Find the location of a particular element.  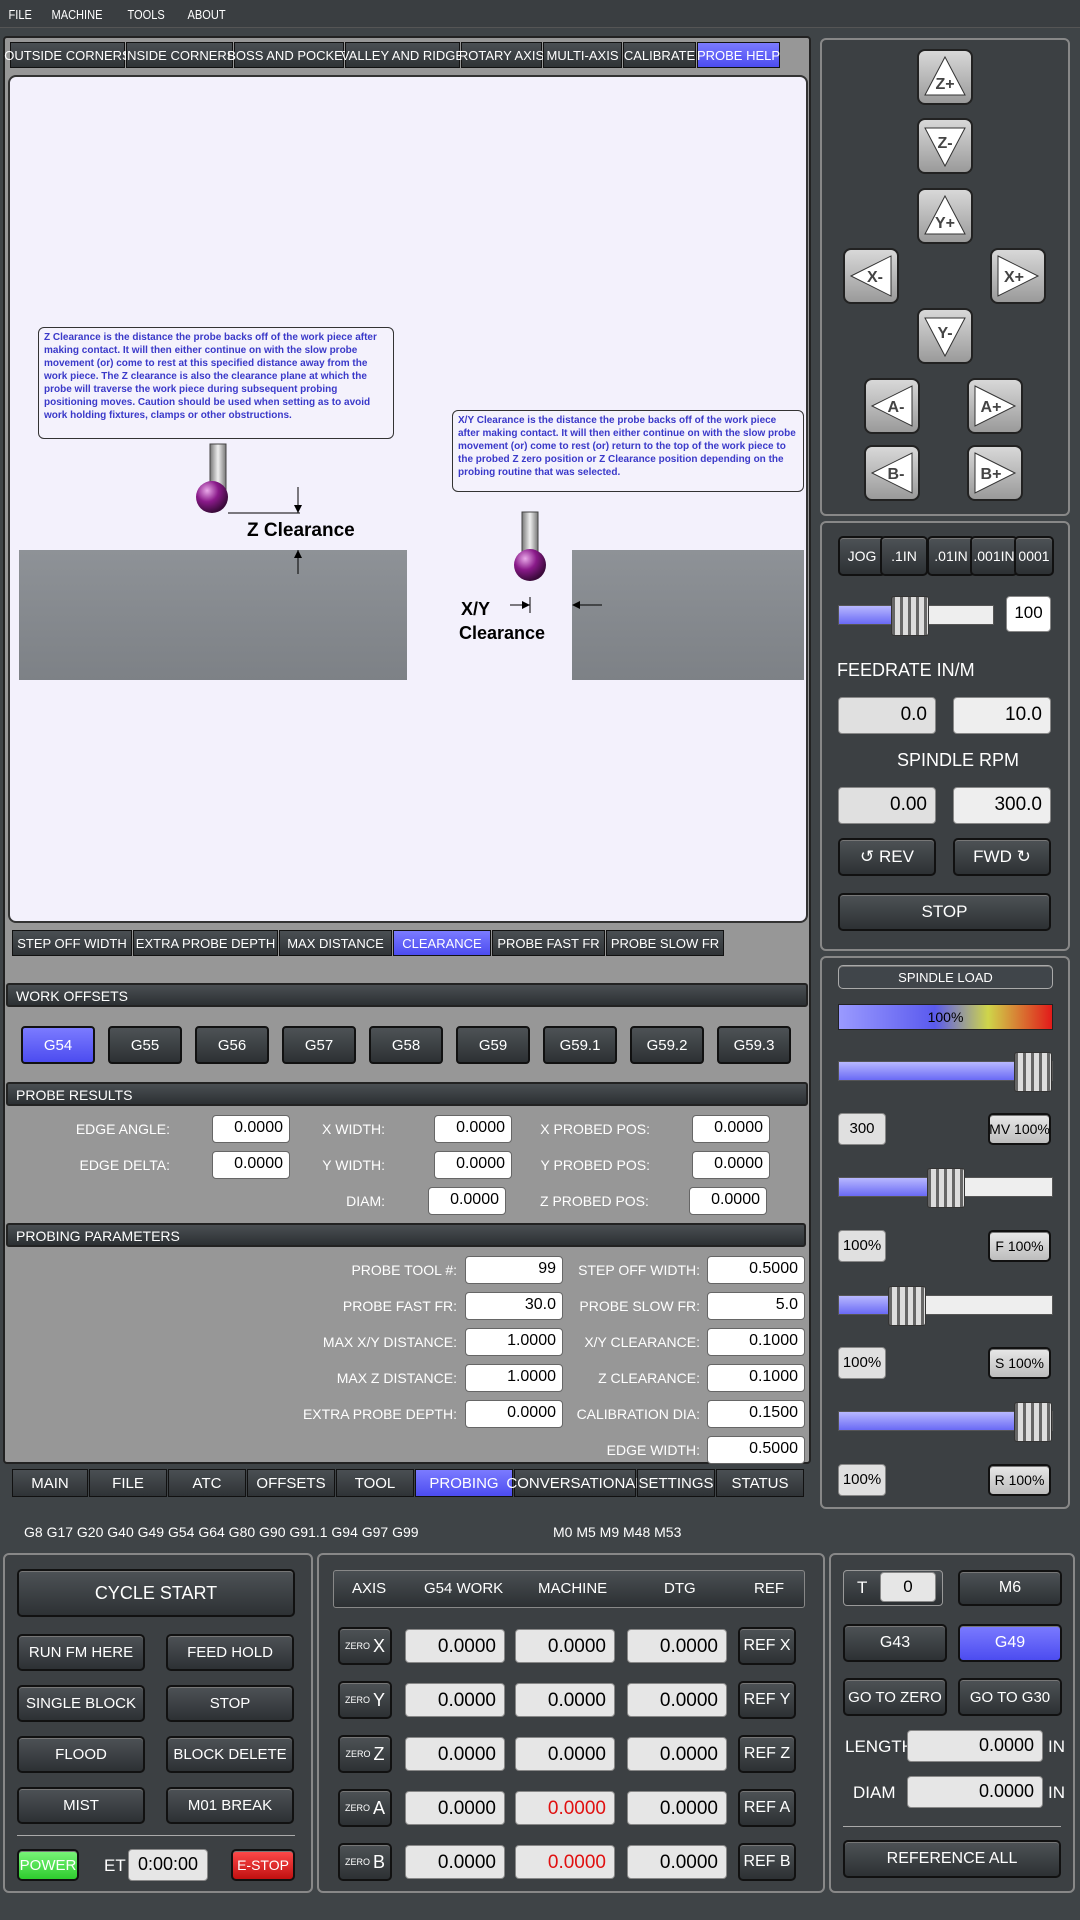

block-delete-button: BLOCK DELETE is located at coordinates (230, 1754).